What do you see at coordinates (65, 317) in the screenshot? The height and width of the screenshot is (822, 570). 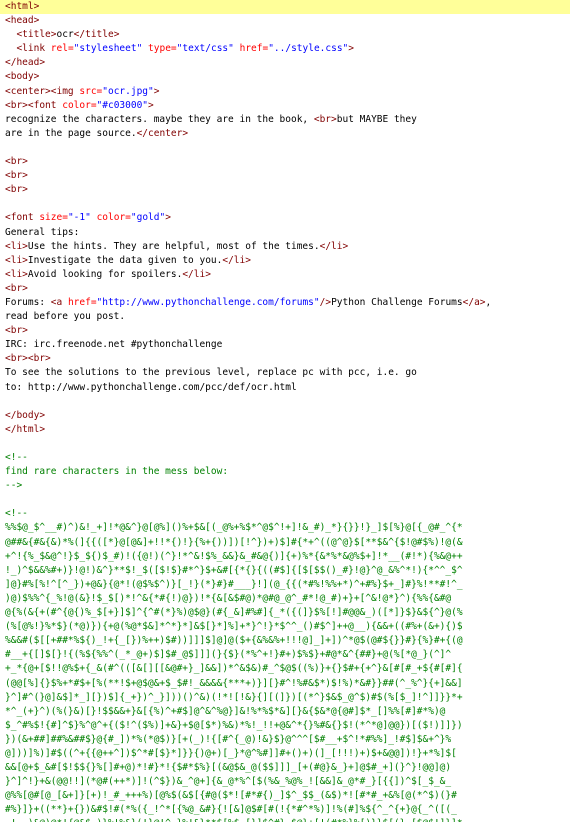 I see `source-token: read before you post.` at bounding box center [65, 317].